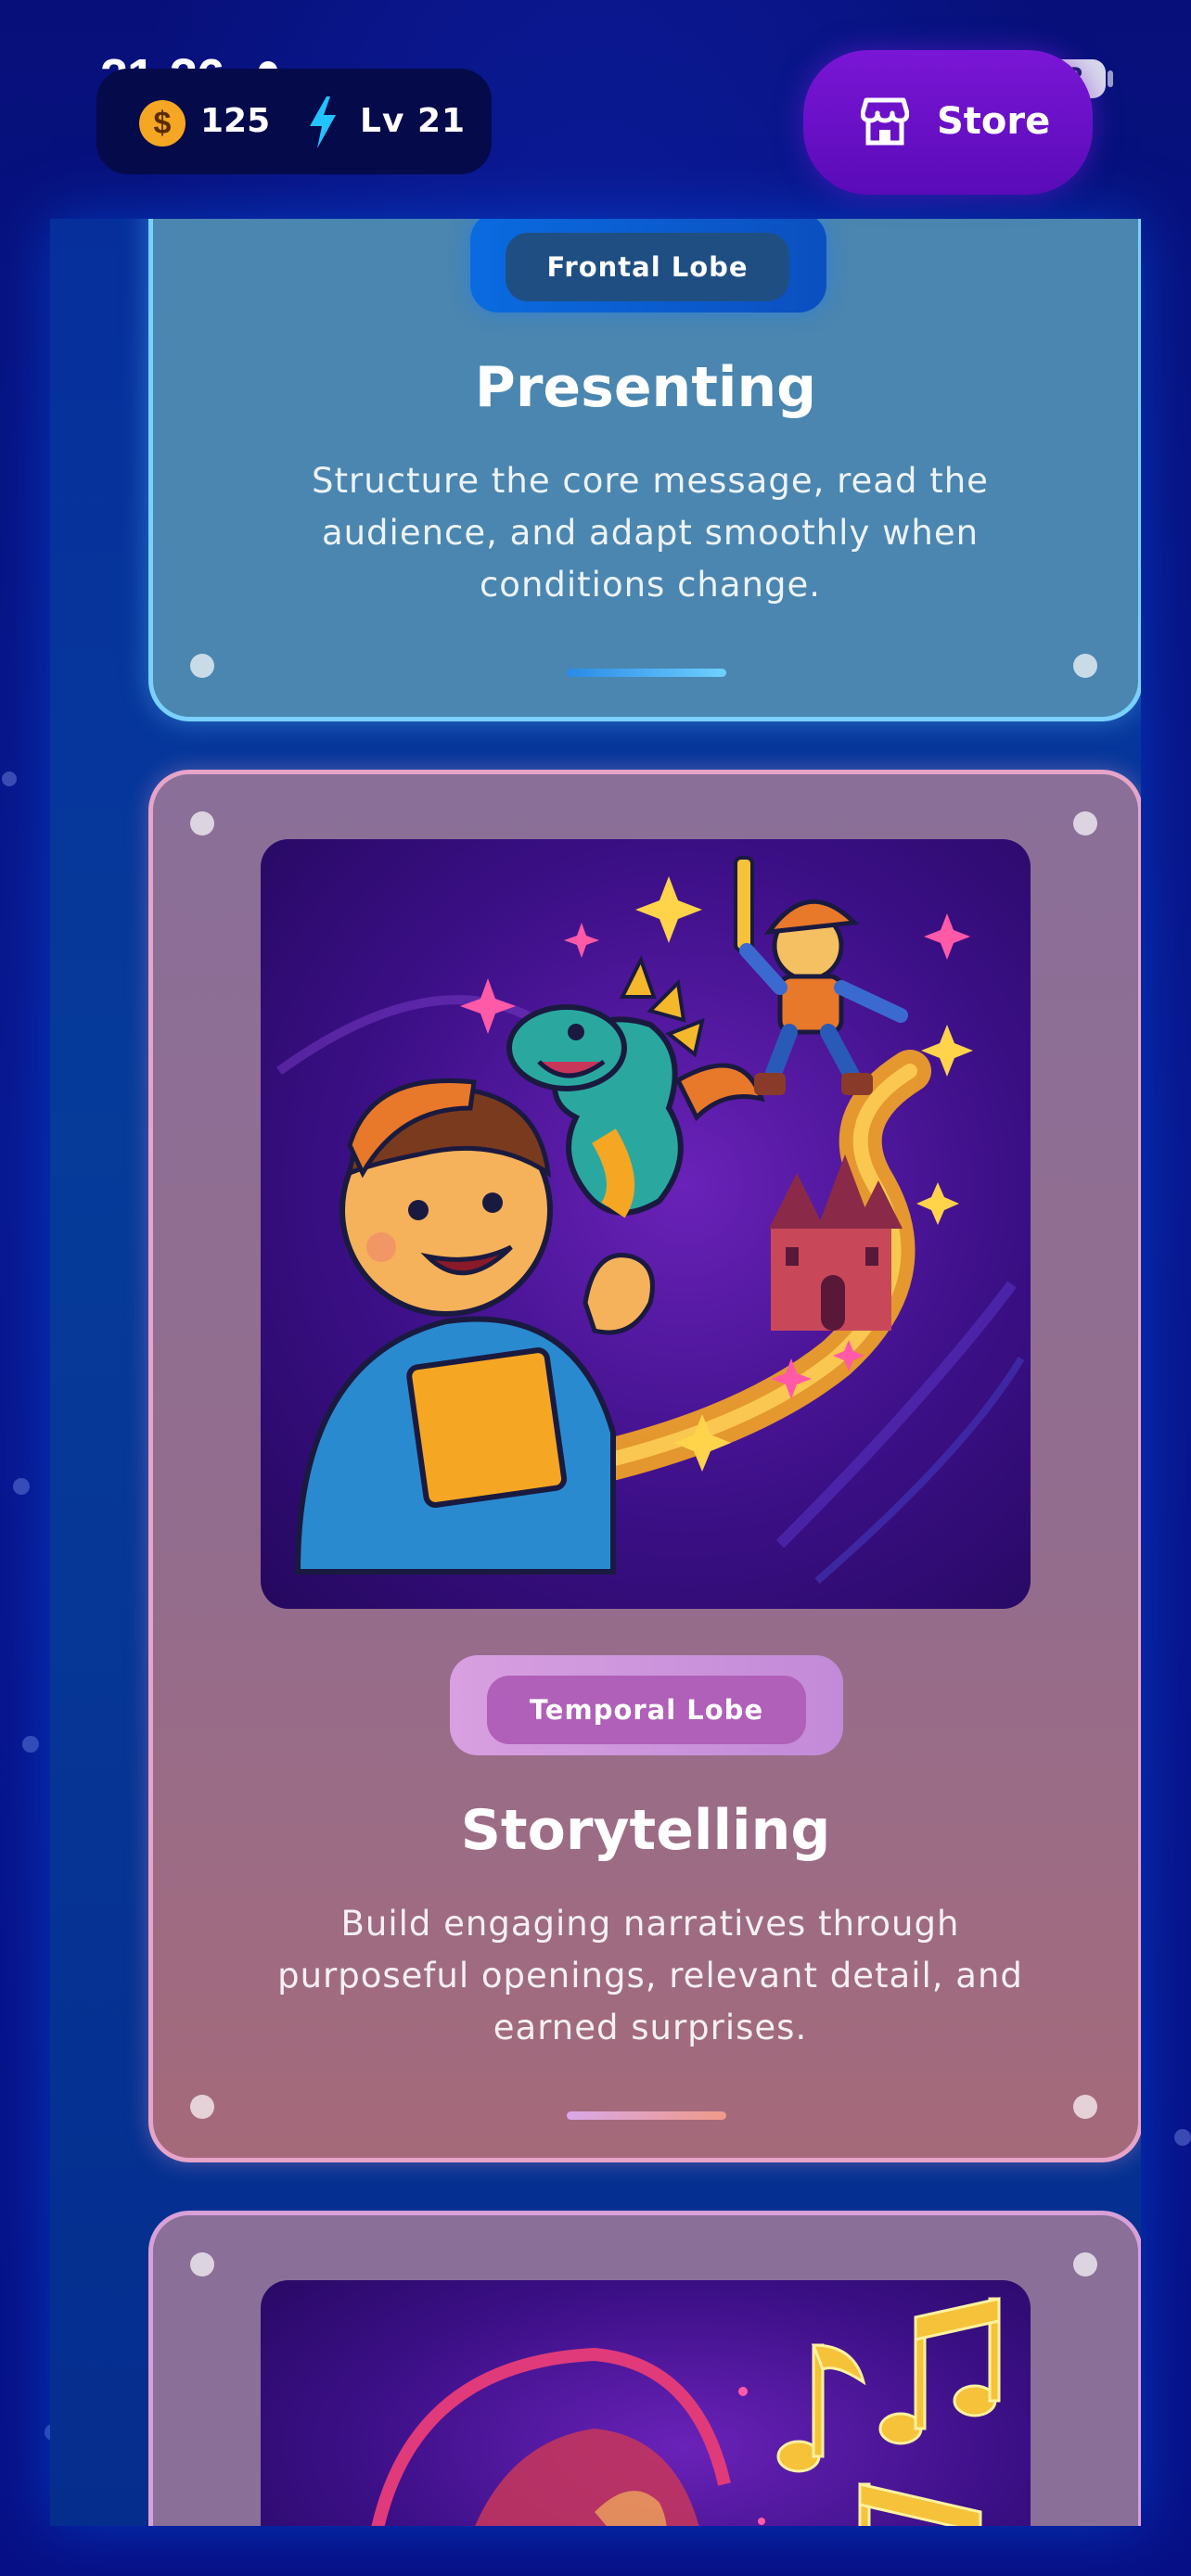 The height and width of the screenshot is (2576, 1191). What do you see at coordinates (885, 121) in the screenshot?
I see `store-icon` at bounding box center [885, 121].